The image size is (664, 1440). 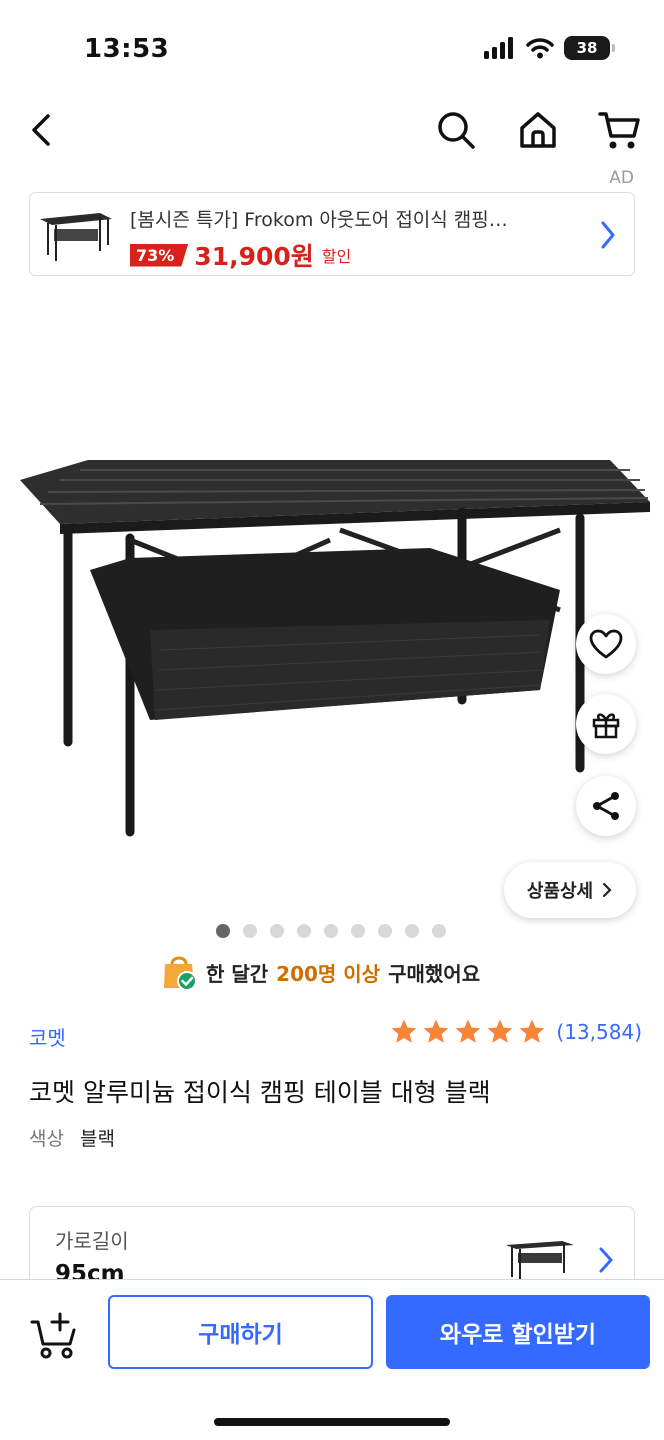 What do you see at coordinates (47, 1036) in the screenshot?
I see `brand-link: 코멧` at bounding box center [47, 1036].